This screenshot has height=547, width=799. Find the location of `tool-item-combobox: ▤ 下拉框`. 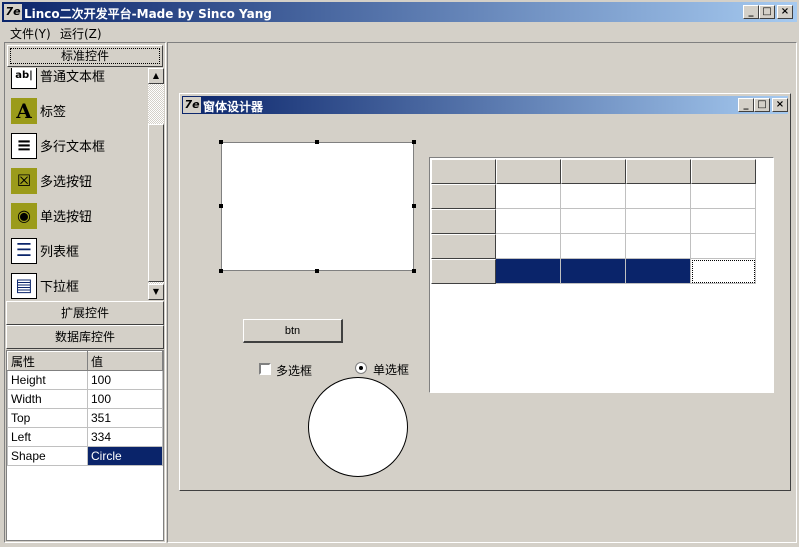

tool-item-combobox: ▤ 下拉框 is located at coordinates (77, 284).